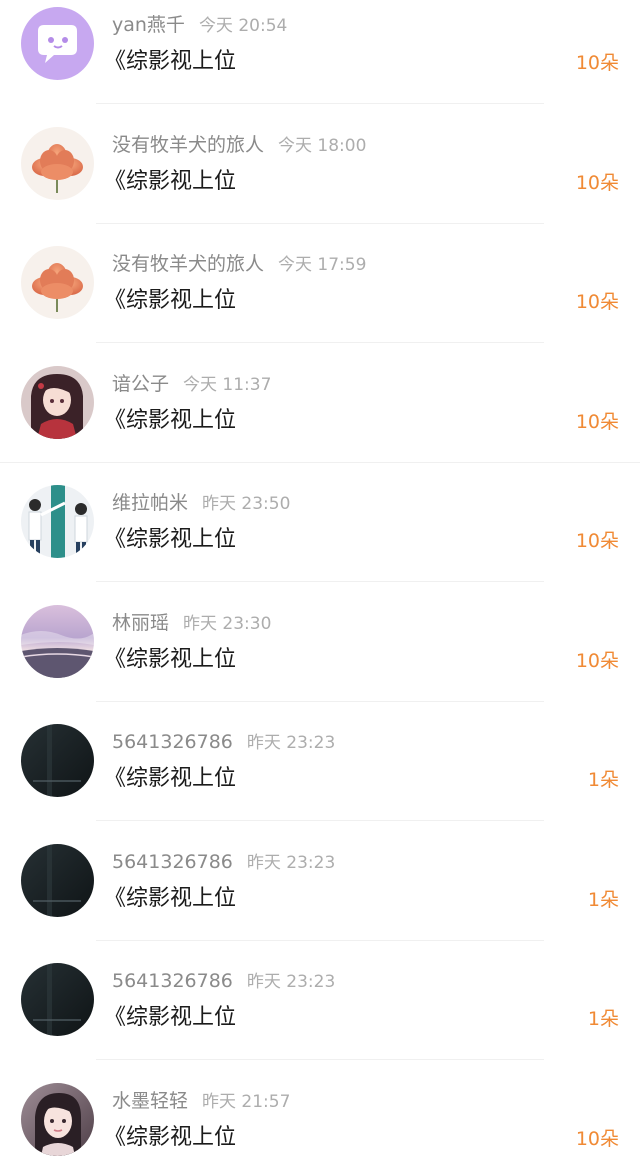  I want to click on timestamp: 今天 20:54, so click(243, 26).